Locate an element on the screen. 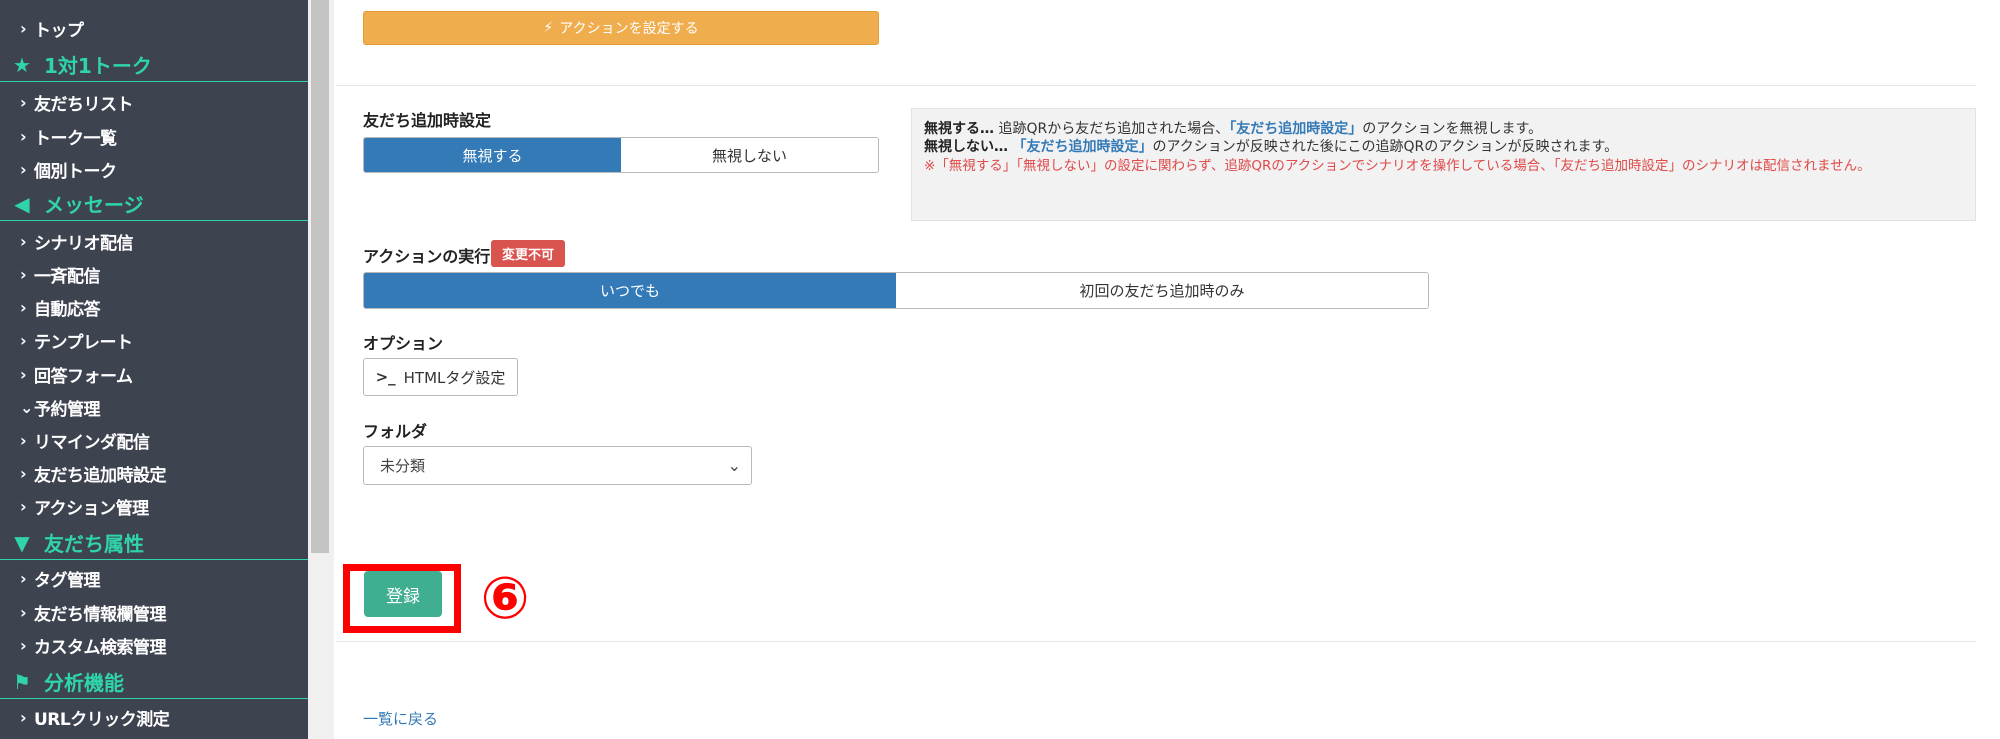 This screenshot has height=739, width=2000. sidebar-item-label: シナリオ配信 is located at coordinates (84, 244).